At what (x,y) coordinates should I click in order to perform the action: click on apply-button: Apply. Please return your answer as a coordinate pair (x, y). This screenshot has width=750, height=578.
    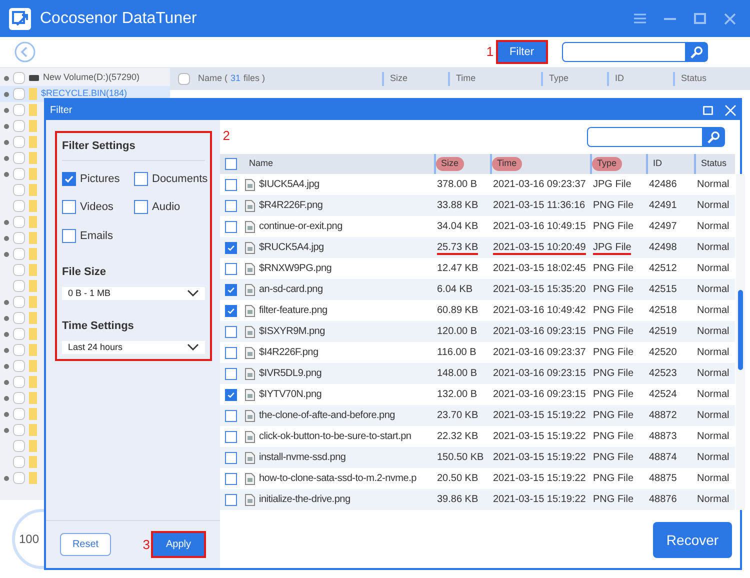
    Looking at the image, I should click on (178, 544).